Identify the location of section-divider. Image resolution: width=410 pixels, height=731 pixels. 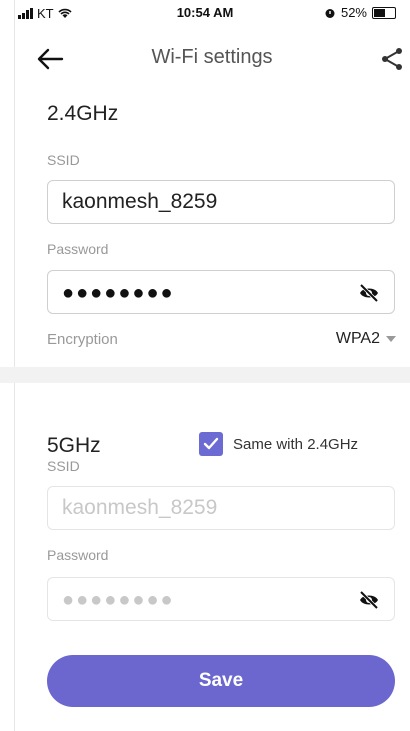
(205, 375).